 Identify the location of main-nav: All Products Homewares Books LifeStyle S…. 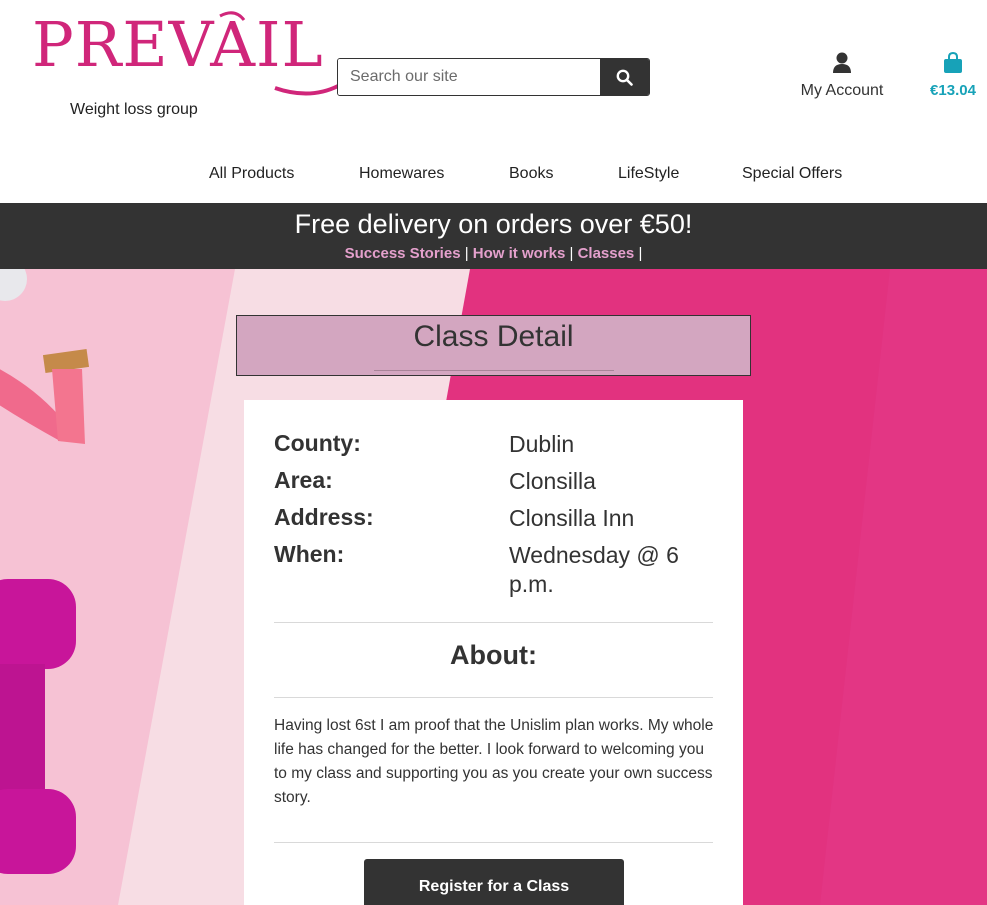
(493, 175).